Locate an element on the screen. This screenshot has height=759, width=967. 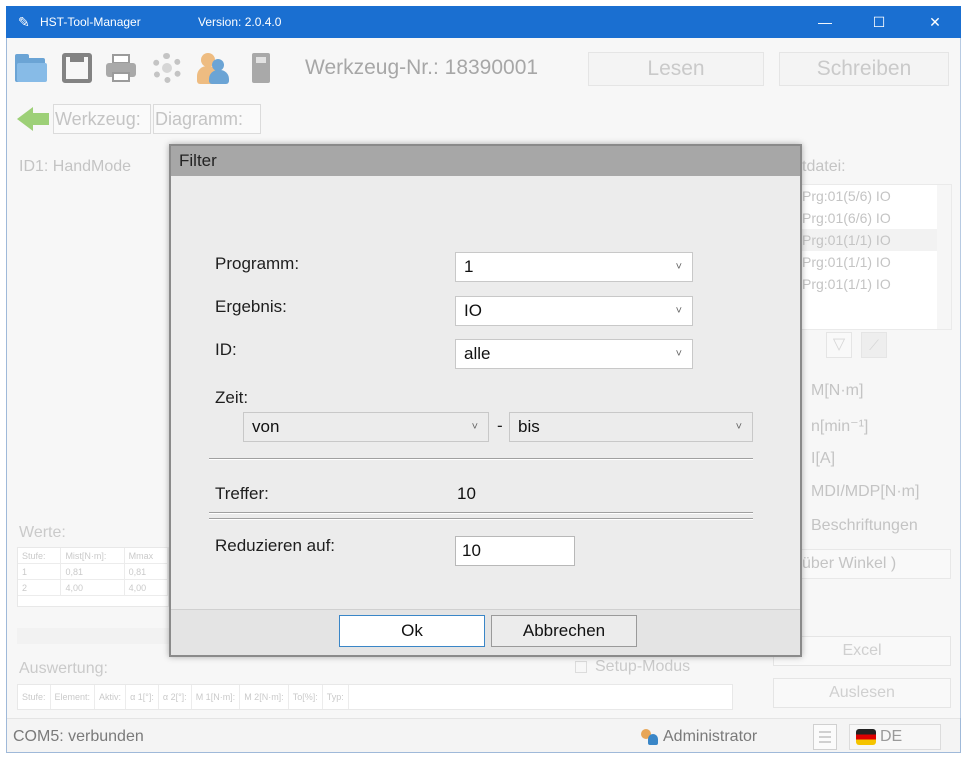
maximize-button: ☐ is located at coordinates (879, 22).